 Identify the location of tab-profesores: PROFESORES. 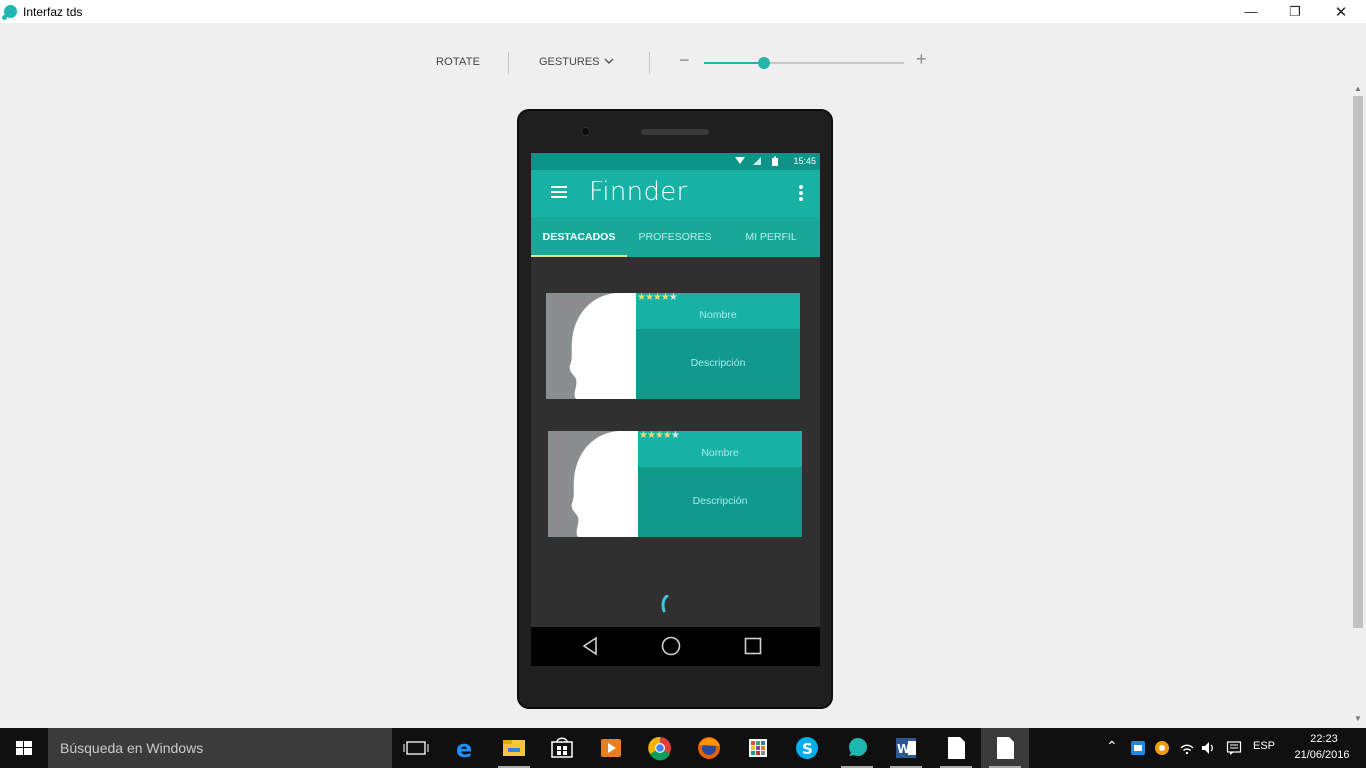
(675, 237).